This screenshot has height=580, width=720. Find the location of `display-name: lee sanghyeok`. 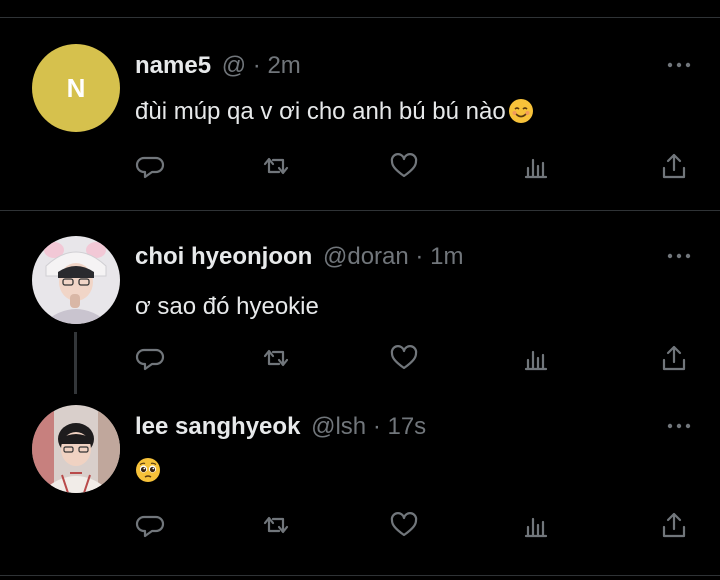

display-name: lee sanghyeok is located at coordinates (217, 426).